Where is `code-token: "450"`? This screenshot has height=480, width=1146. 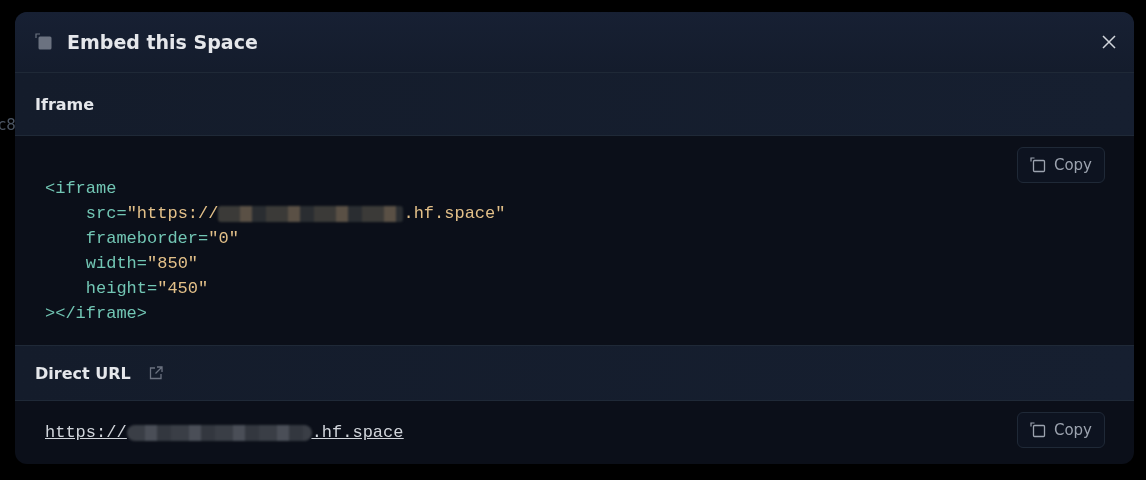
code-token: "450" is located at coordinates (183, 289).